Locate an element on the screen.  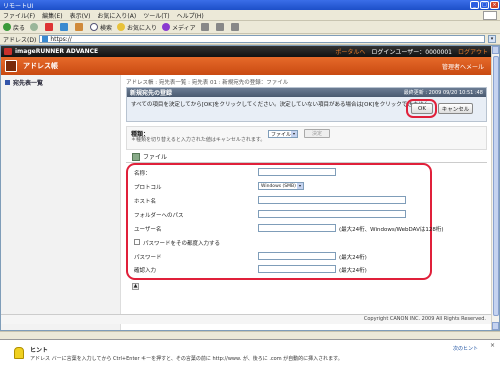
minimize-button: _ is located at coordinates (474, 5).